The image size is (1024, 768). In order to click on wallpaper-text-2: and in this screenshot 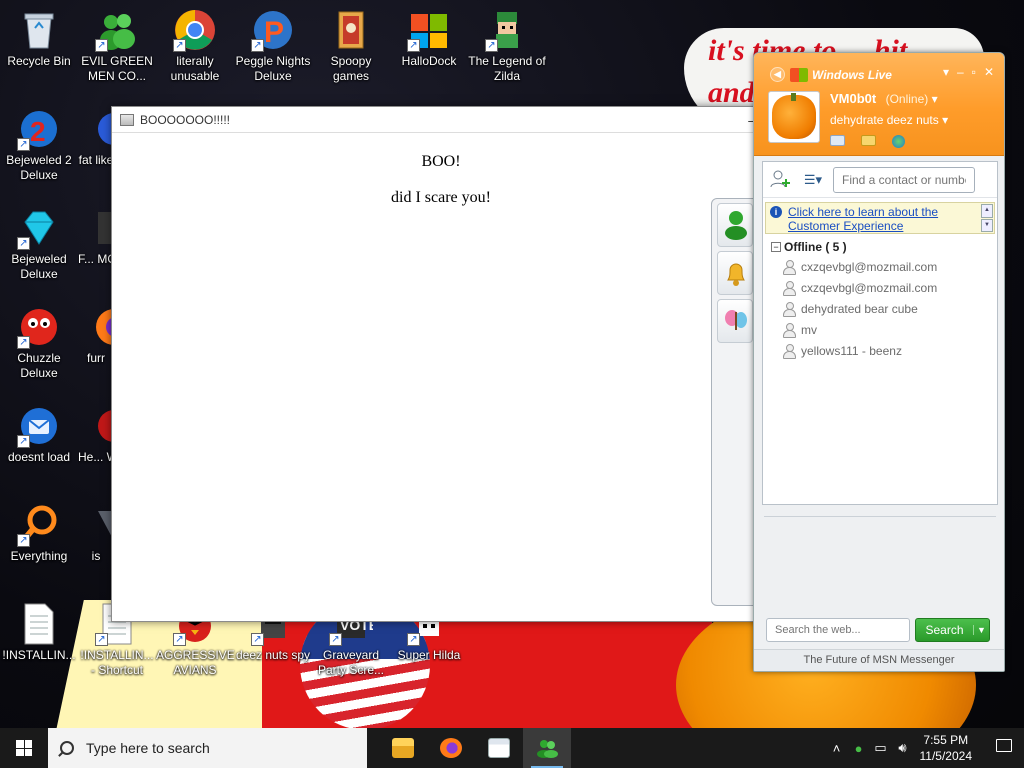, I will do `click(731, 92)`.